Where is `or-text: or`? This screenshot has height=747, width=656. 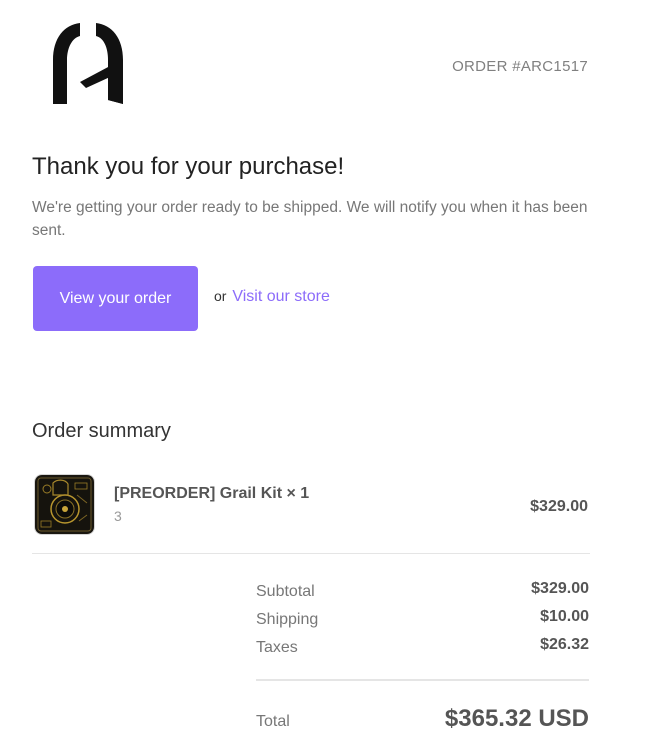
or-text: or is located at coordinates (220, 296).